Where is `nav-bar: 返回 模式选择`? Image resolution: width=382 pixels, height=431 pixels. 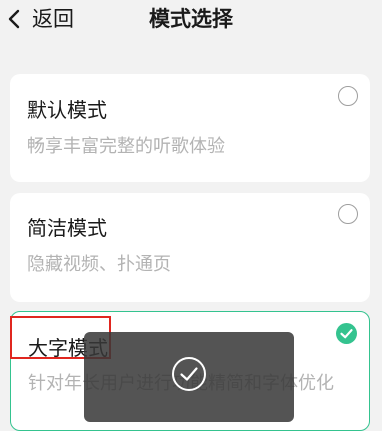 nav-bar: 返回 模式选择 is located at coordinates (191, 22).